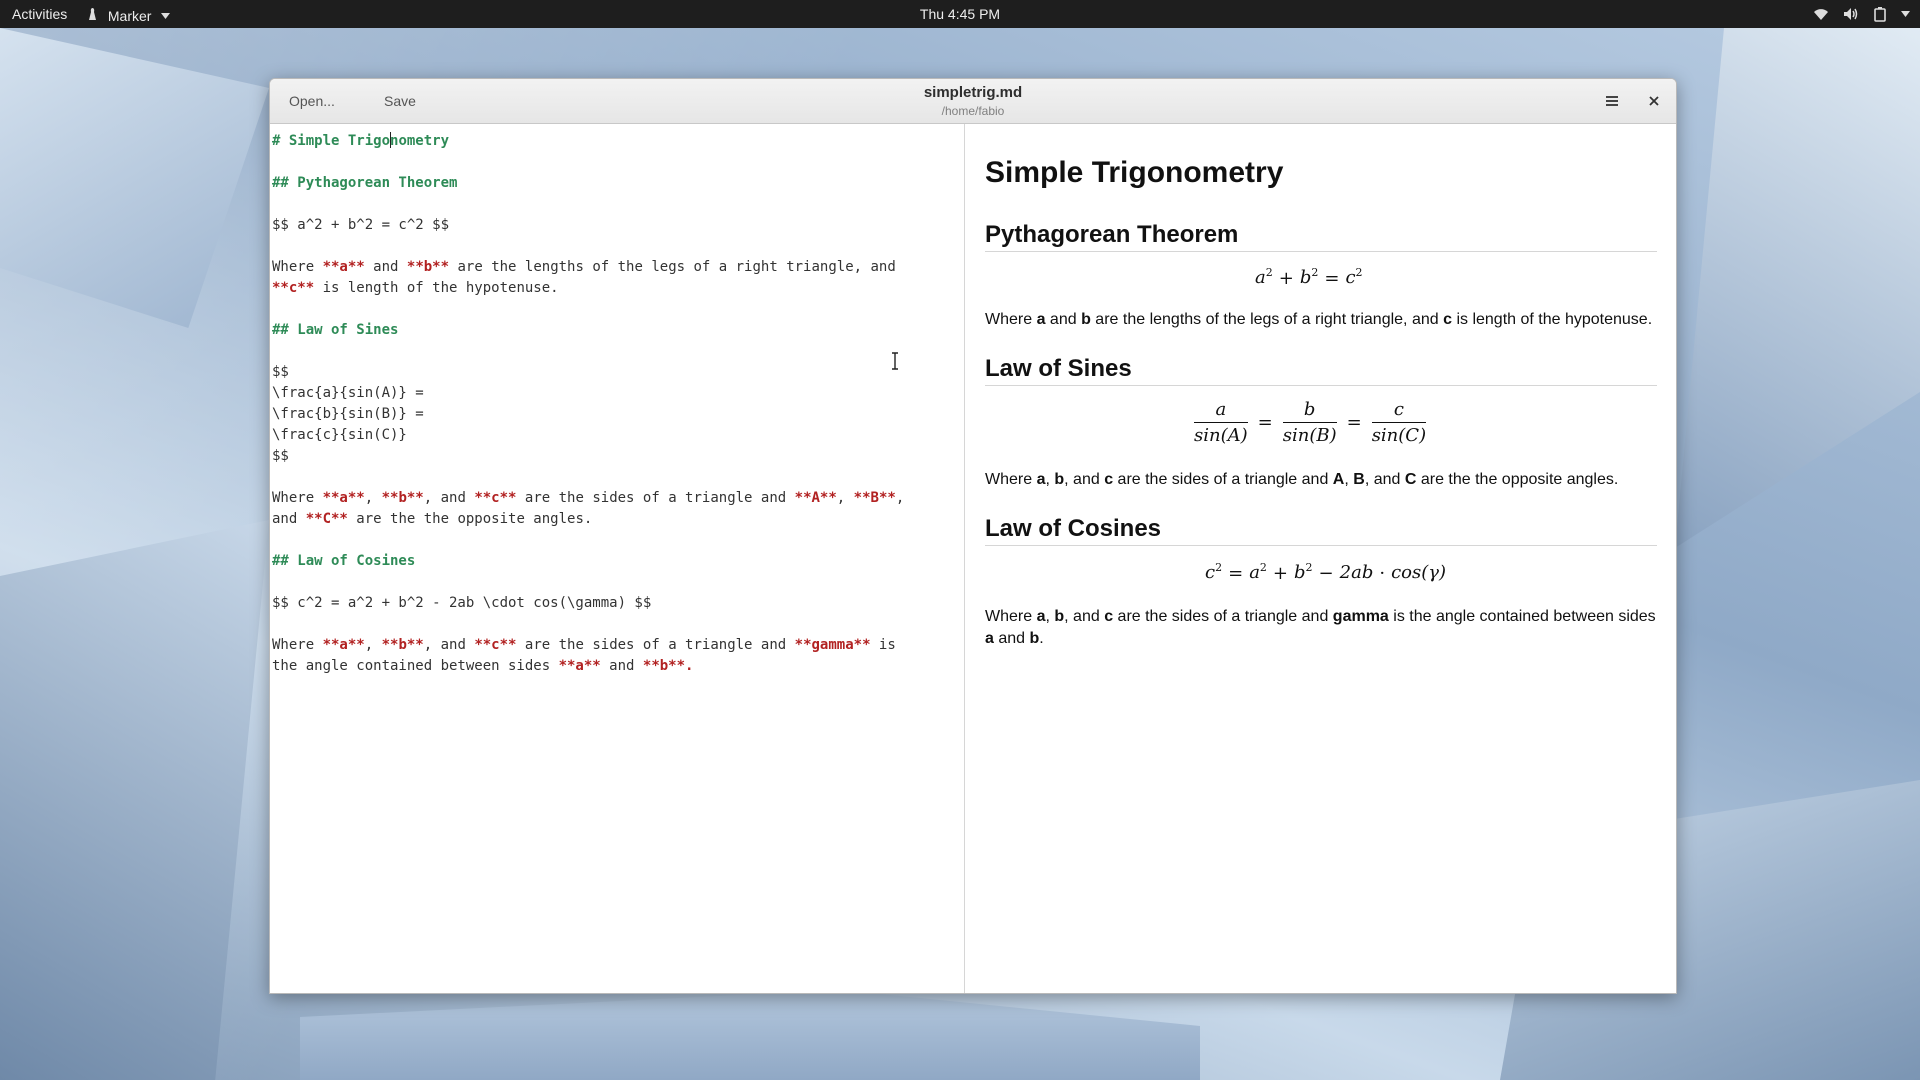  What do you see at coordinates (470, 519) in the screenshot?
I see `editor-text: are the the opposite angles.` at bounding box center [470, 519].